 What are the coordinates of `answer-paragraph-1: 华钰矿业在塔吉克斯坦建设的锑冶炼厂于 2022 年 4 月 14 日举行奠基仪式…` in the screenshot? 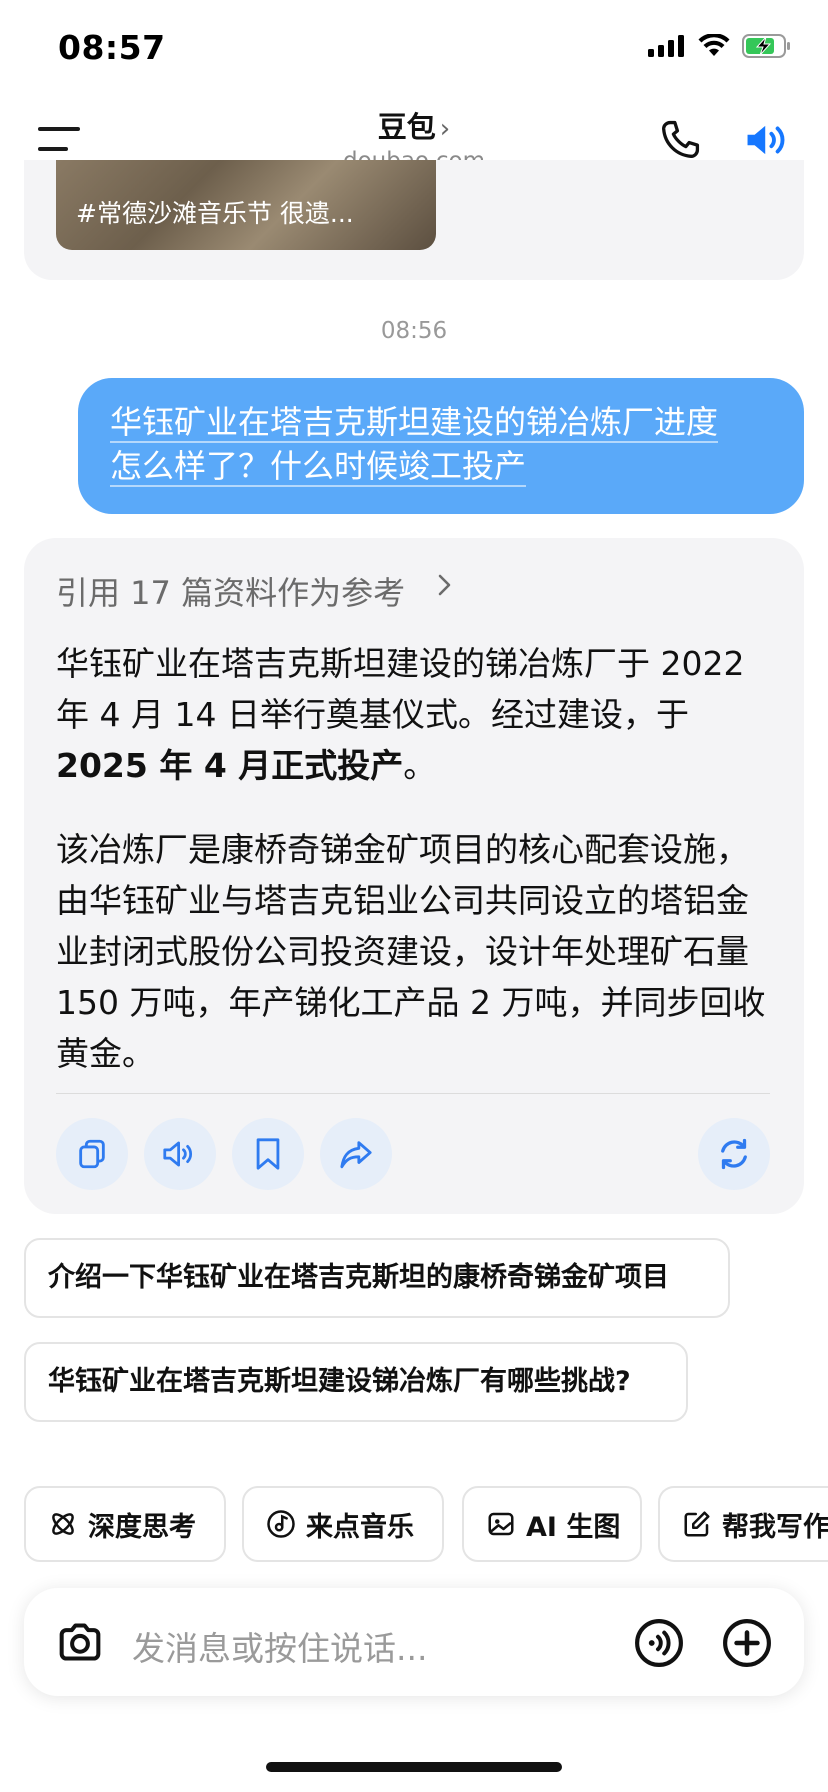 It's located at (416, 714).